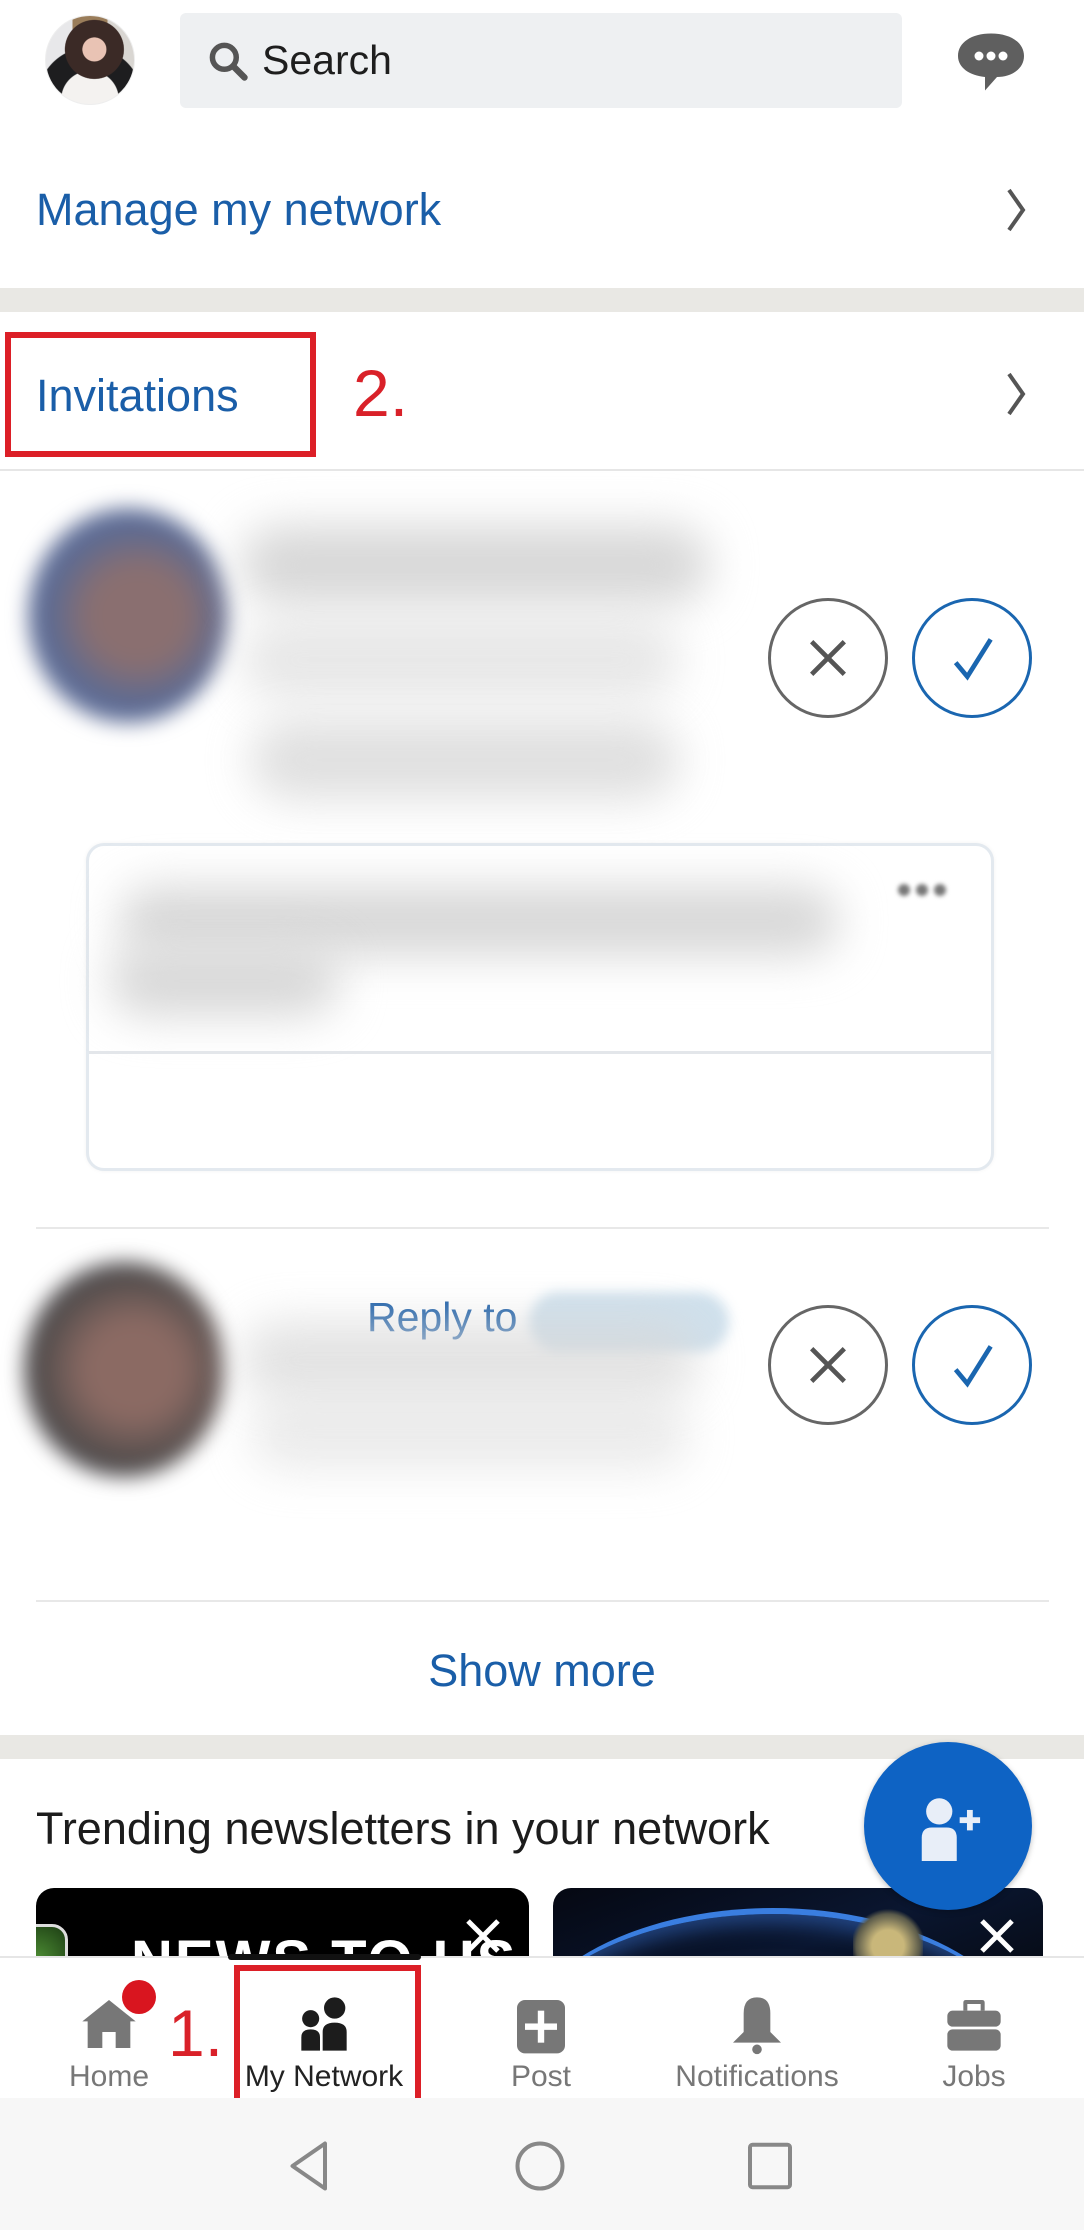 This screenshot has width=1084, height=2240. Describe the element at coordinates (139, 1997) in the screenshot. I see `notification-badge` at that location.